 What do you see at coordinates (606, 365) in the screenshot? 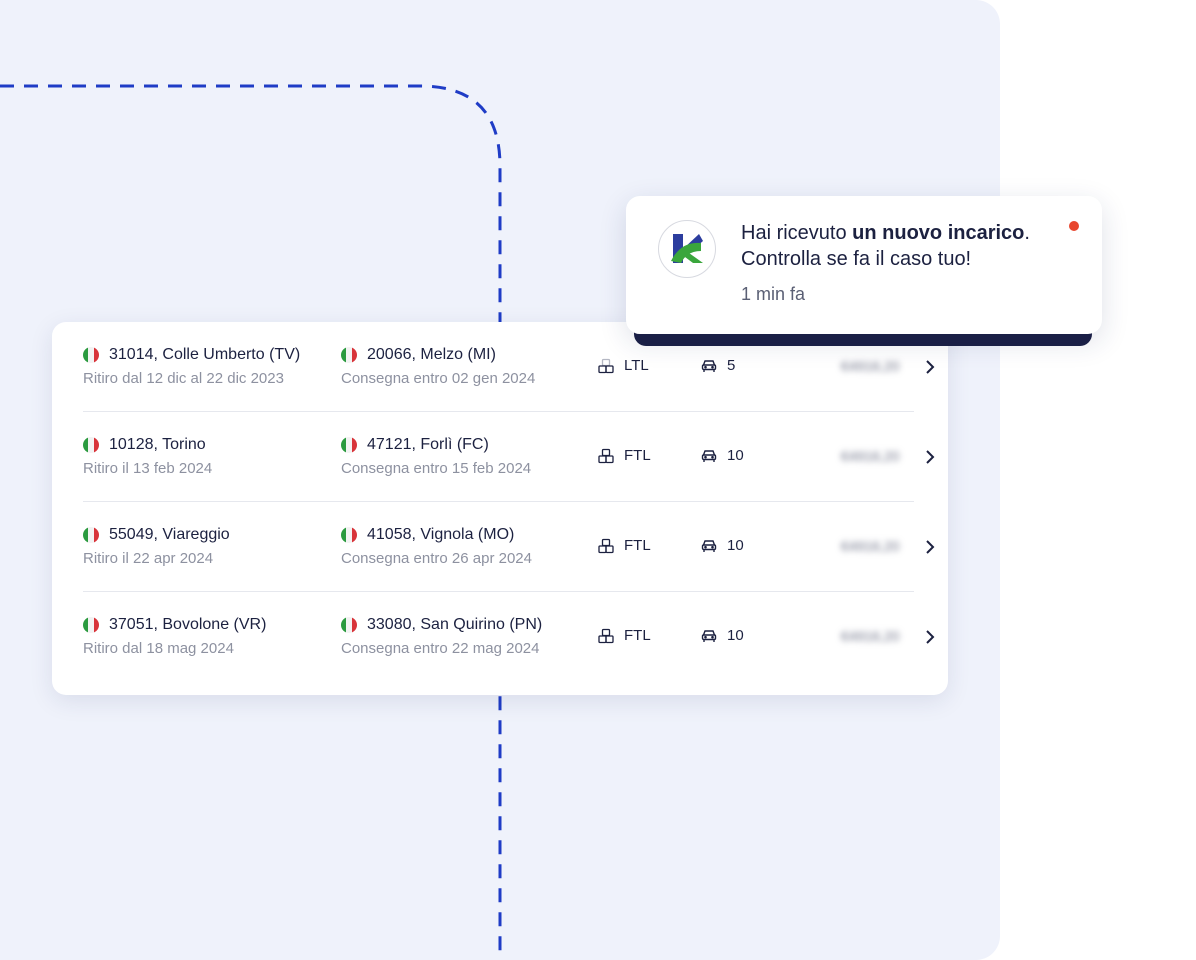
I see `boxes-partial-icon` at bounding box center [606, 365].